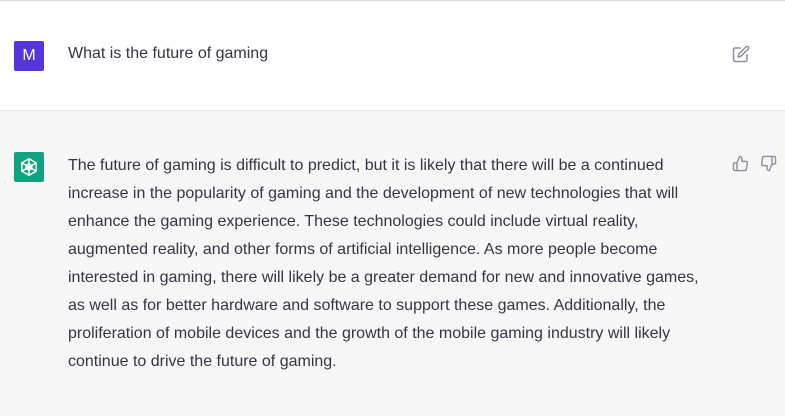  What do you see at coordinates (168, 53) in the screenshot?
I see `user-message-text: What is the future of gaming` at bounding box center [168, 53].